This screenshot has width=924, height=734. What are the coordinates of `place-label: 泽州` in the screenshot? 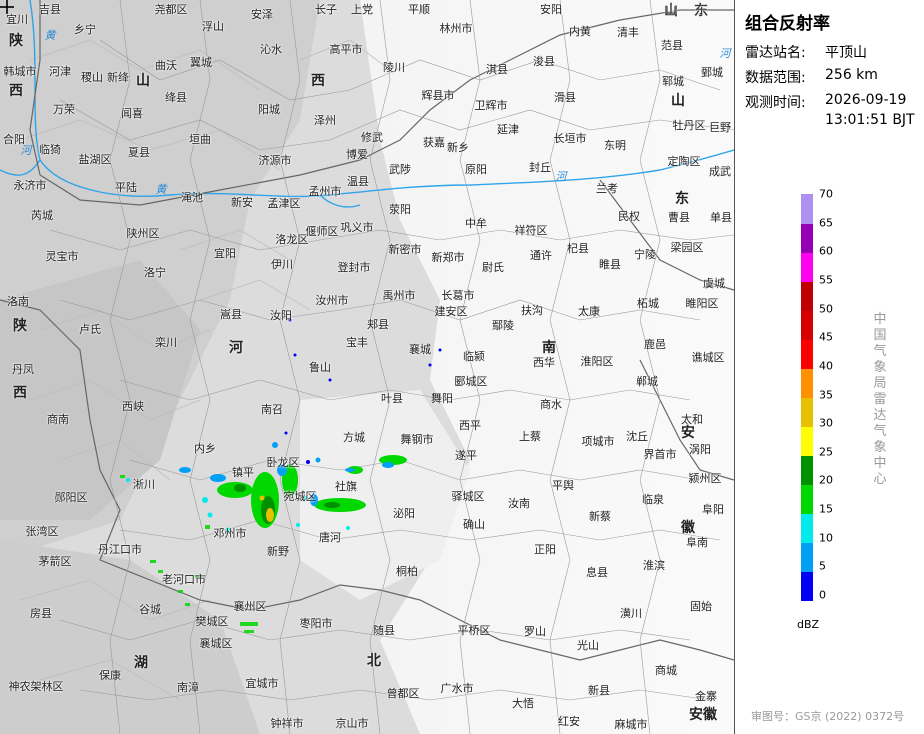 It's located at (325, 120).